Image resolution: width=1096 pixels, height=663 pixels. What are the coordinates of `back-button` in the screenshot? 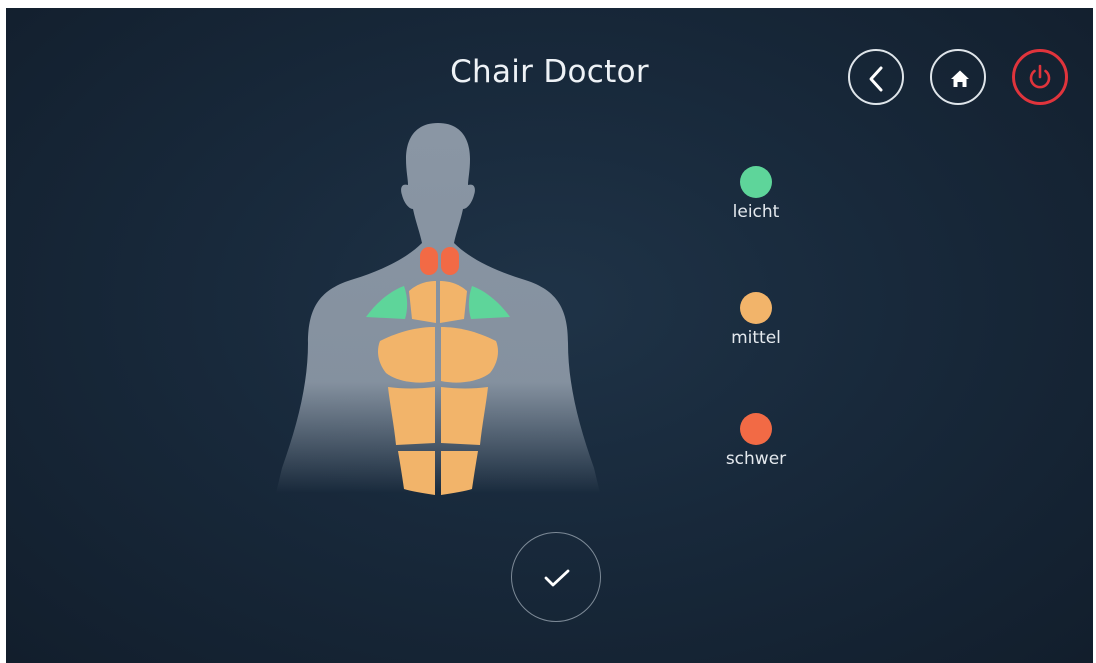 It's located at (876, 77).